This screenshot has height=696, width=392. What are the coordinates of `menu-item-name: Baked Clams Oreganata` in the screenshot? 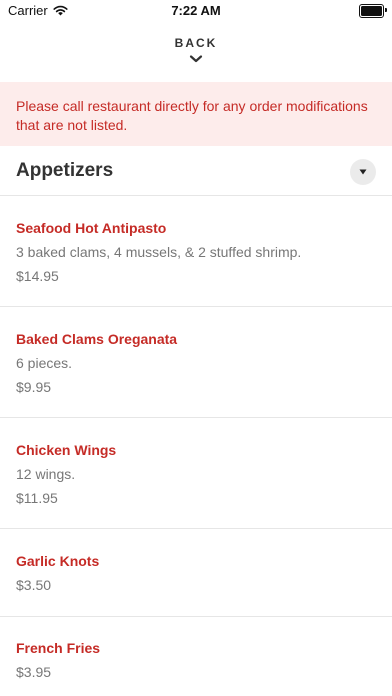 It's located at (97, 339).